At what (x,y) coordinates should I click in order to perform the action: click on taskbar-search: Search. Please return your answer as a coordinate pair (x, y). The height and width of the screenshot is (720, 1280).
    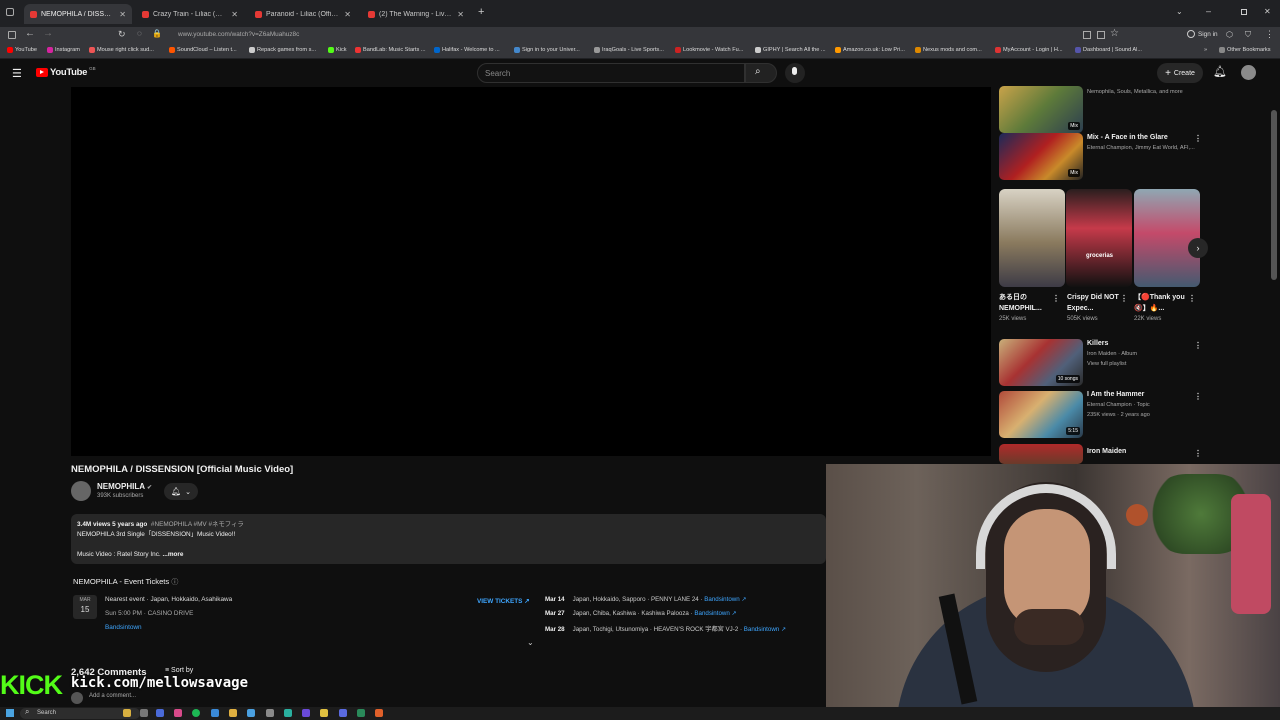
    Looking at the image, I should click on (80, 713).